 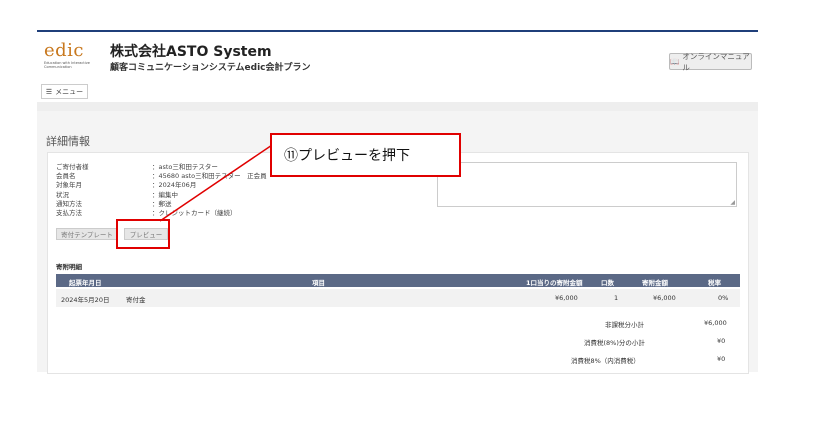 What do you see at coordinates (716, 61) in the screenshot?
I see `online-manual-label: オンラインマニュアル` at bounding box center [716, 61].